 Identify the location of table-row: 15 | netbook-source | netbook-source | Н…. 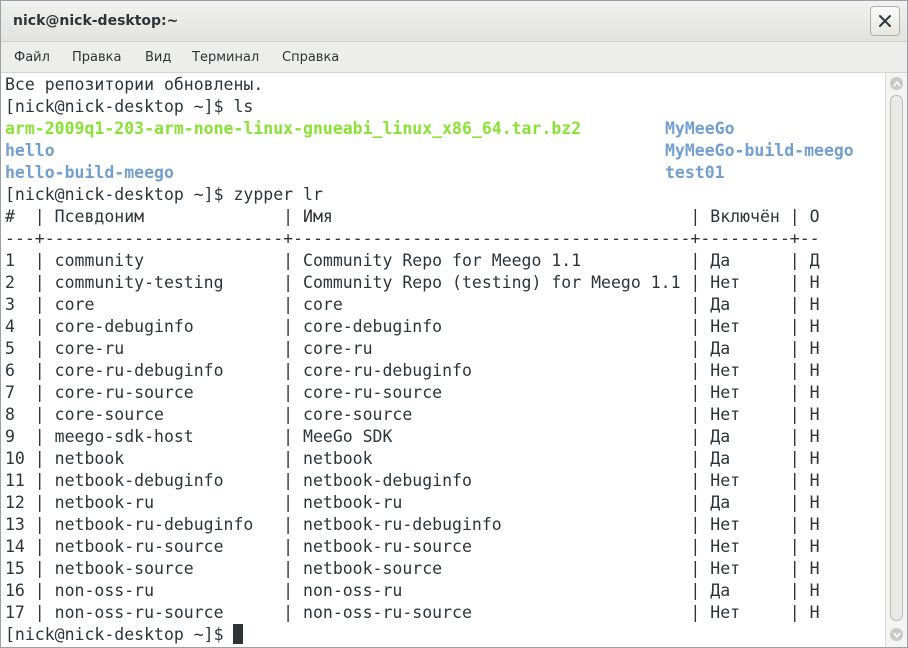
(412, 568).